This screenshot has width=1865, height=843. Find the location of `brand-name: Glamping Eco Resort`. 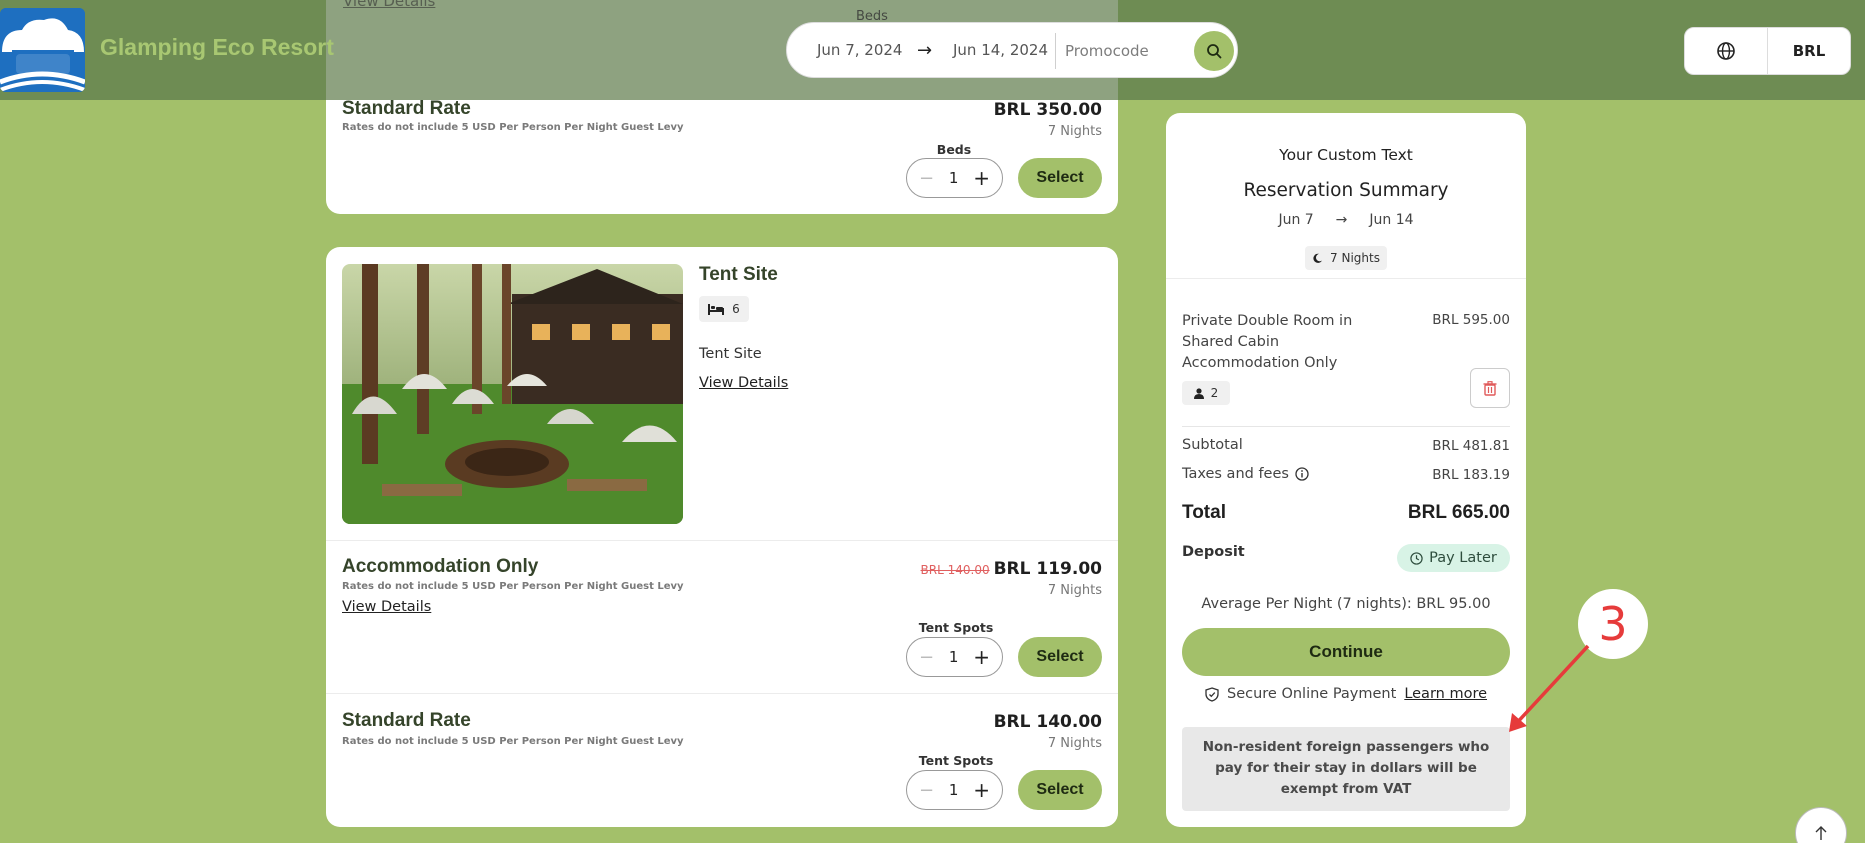

brand-name: Glamping Eco Resort is located at coordinates (217, 47).